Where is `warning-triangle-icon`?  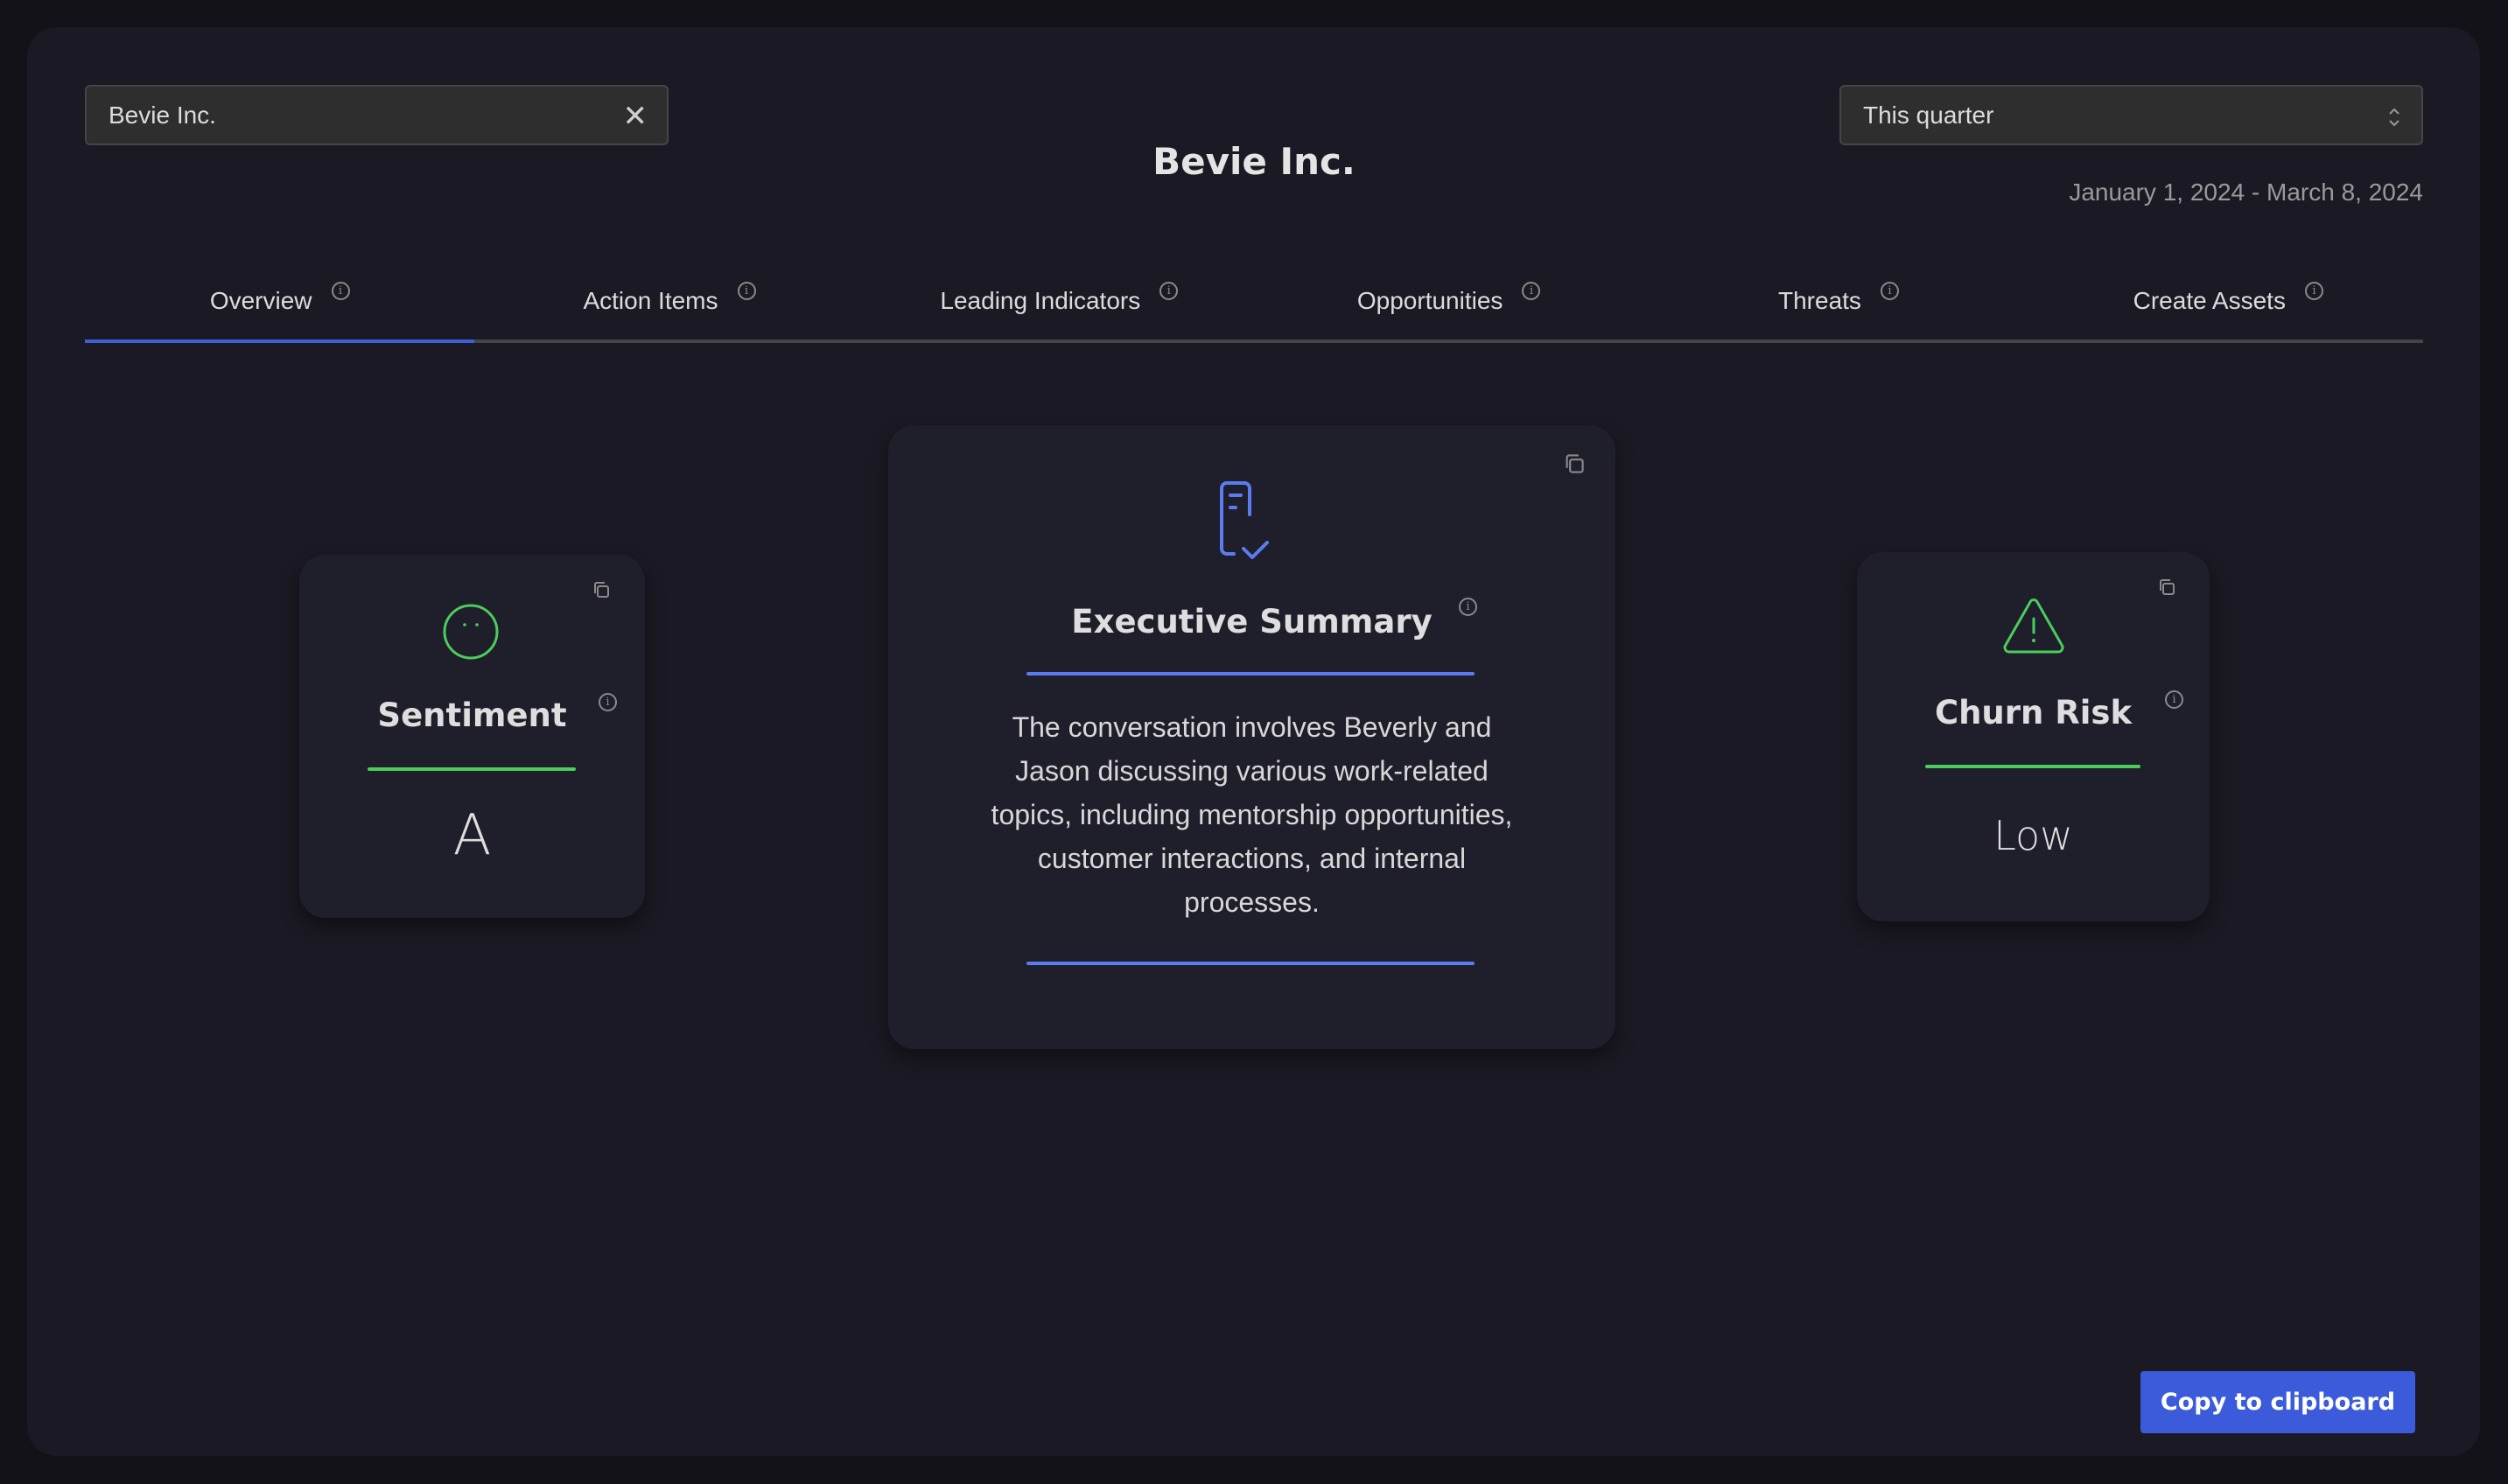
warning-triangle-icon is located at coordinates (2034, 626).